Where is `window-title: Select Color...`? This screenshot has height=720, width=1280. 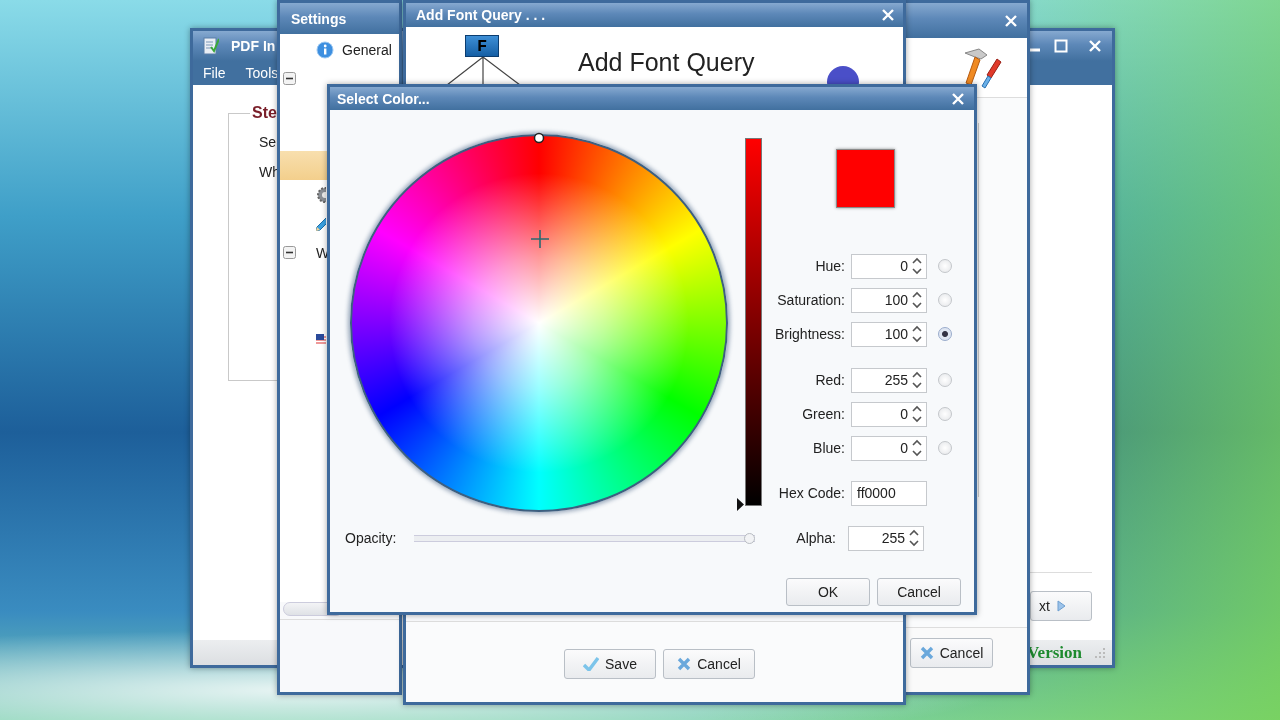
window-title: Select Color... is located at coordinates (383, 98).